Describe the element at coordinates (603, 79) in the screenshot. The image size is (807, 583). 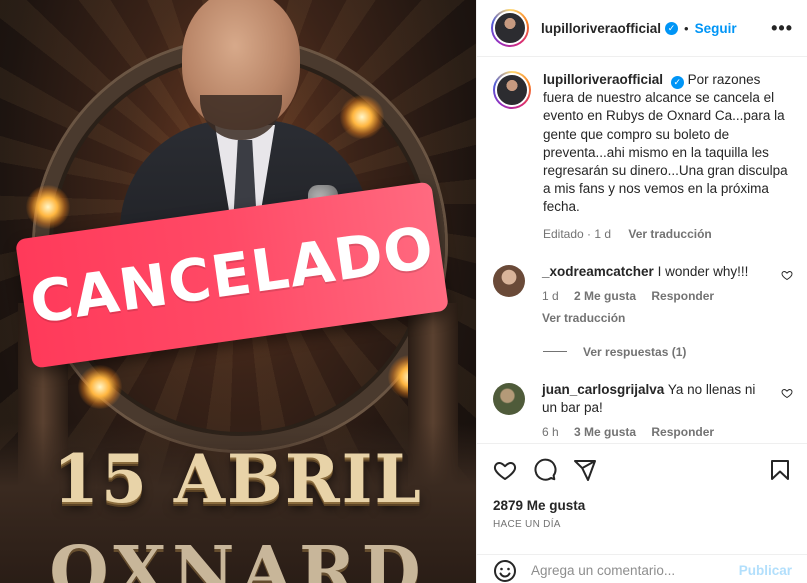
I see `caption-username: lupilloriveraofficial` at that location.